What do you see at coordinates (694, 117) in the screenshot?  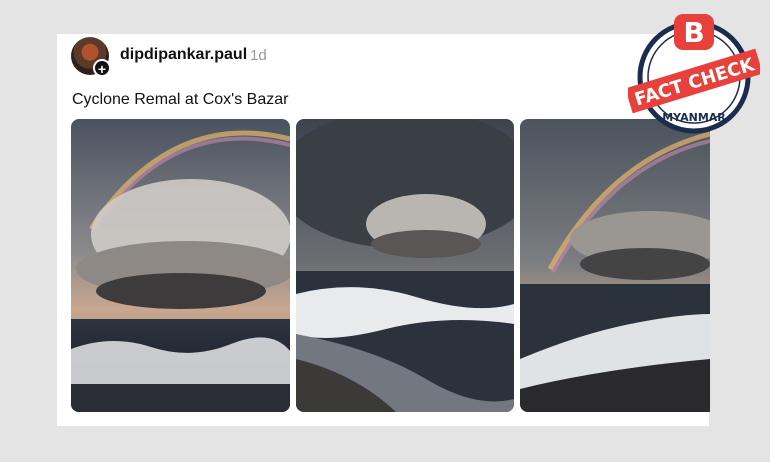 I see `badge-myanmar-text: MYANMAR` at bounding box center [694, 117].